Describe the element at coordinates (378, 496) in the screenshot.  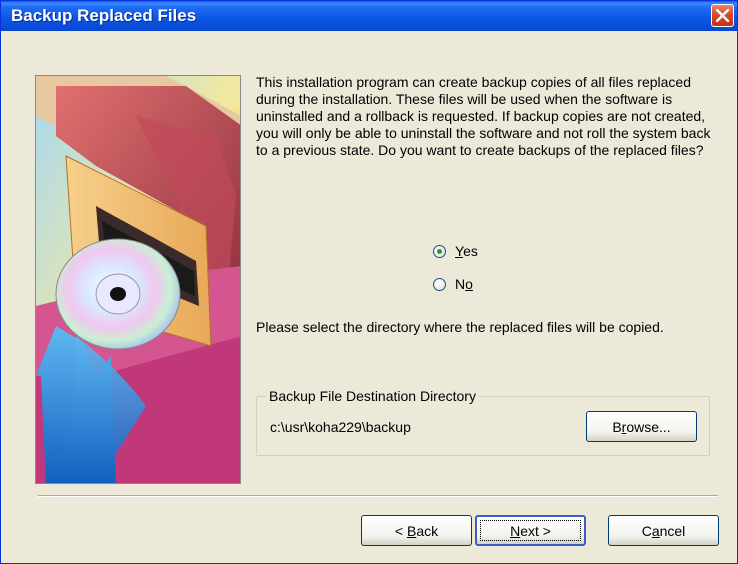
I see `divider` at that location.